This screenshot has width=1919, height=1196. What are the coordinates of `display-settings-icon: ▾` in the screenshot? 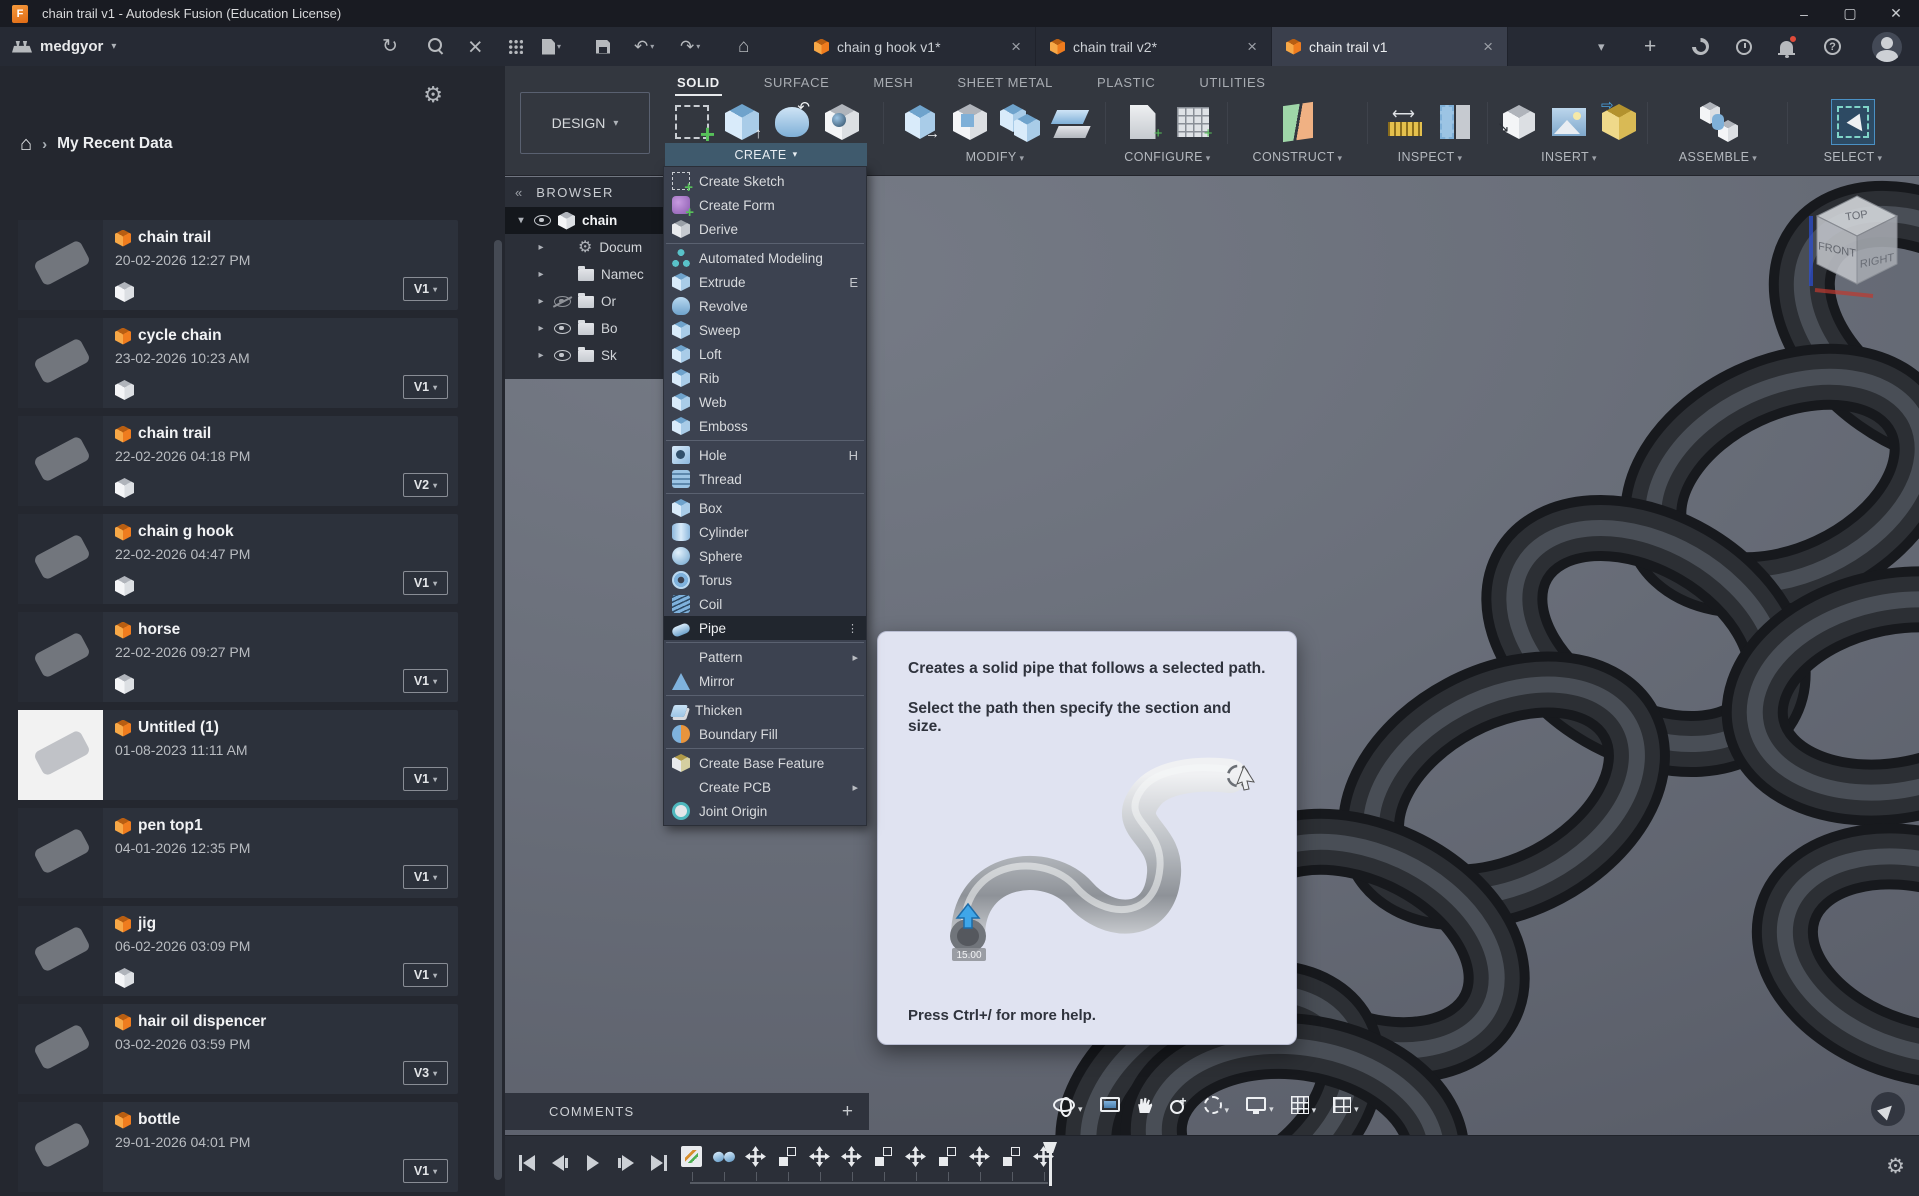 It's located at (1260, 1106).